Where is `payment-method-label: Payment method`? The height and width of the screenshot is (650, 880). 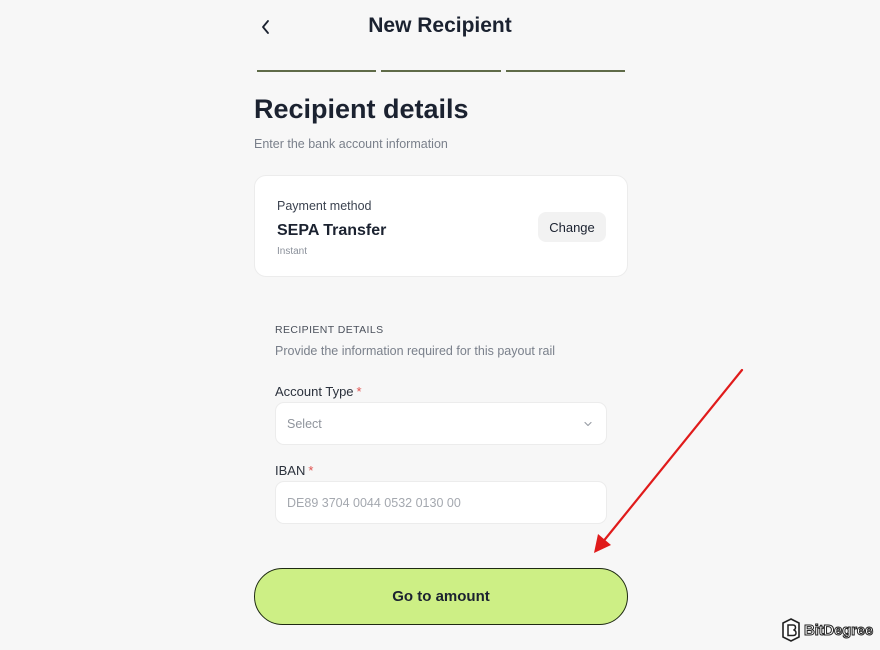
payment-method-label: Payment method is located at coordinates (324, 206).